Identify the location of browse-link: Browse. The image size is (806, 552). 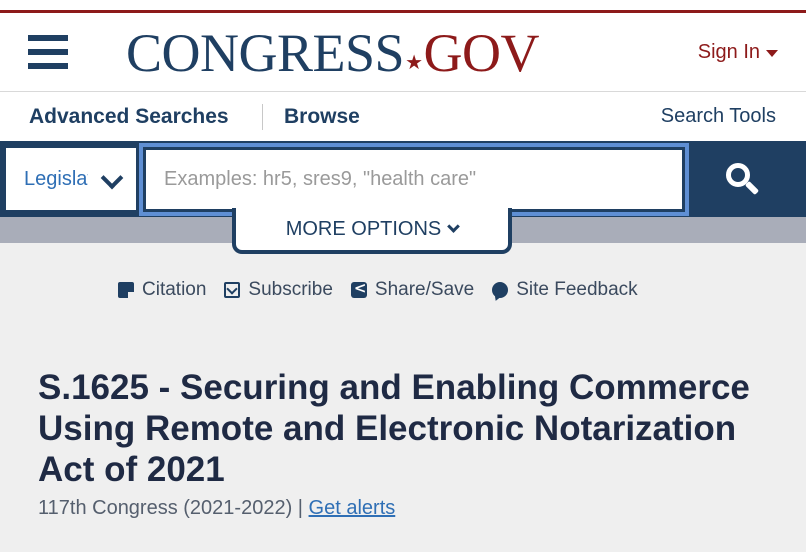
(322, 117).